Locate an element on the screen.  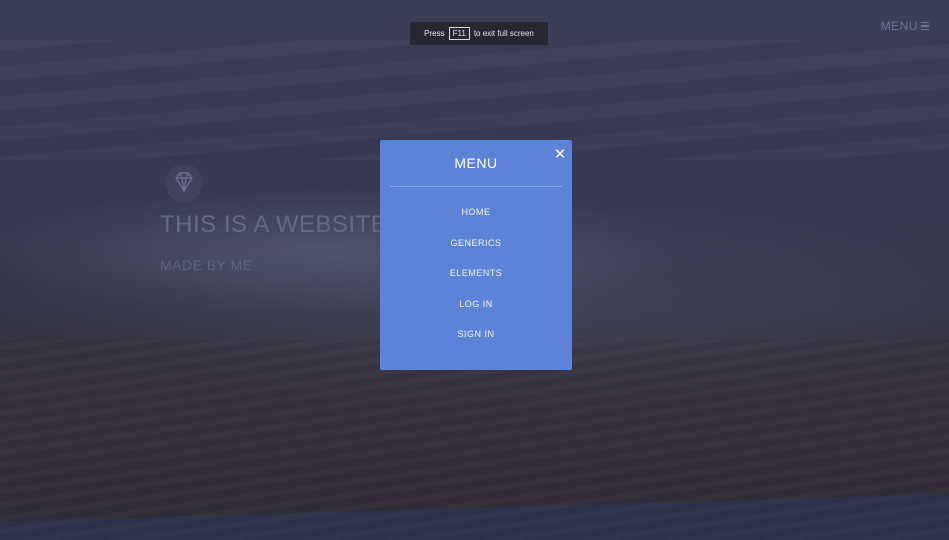
fullscreen-notice-suffix: to exit full screen is located at coordinates (503, 33).